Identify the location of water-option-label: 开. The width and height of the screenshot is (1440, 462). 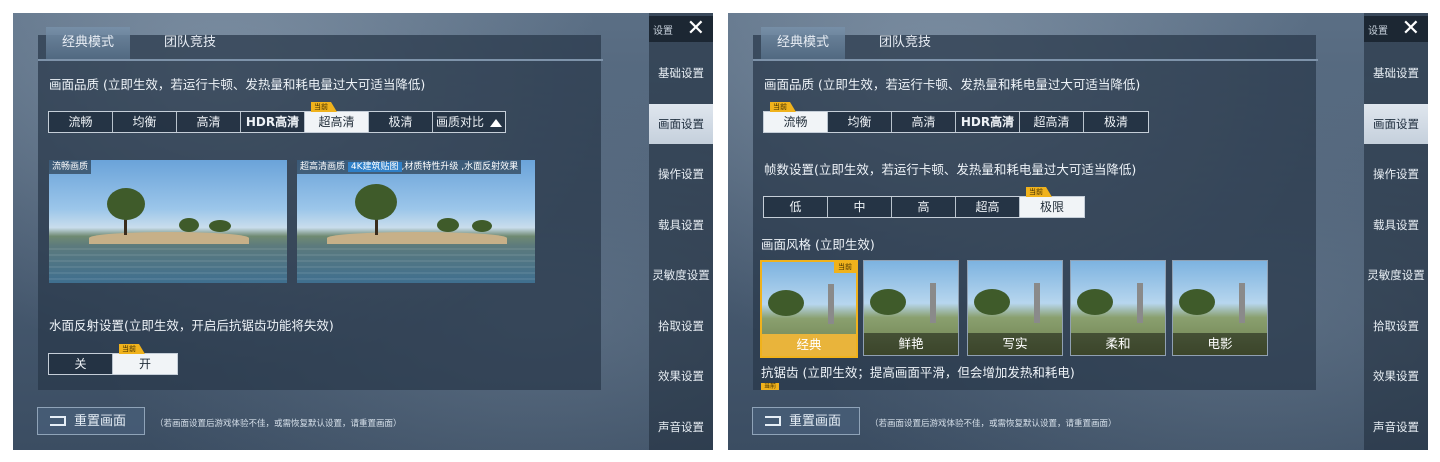
(144, 364).